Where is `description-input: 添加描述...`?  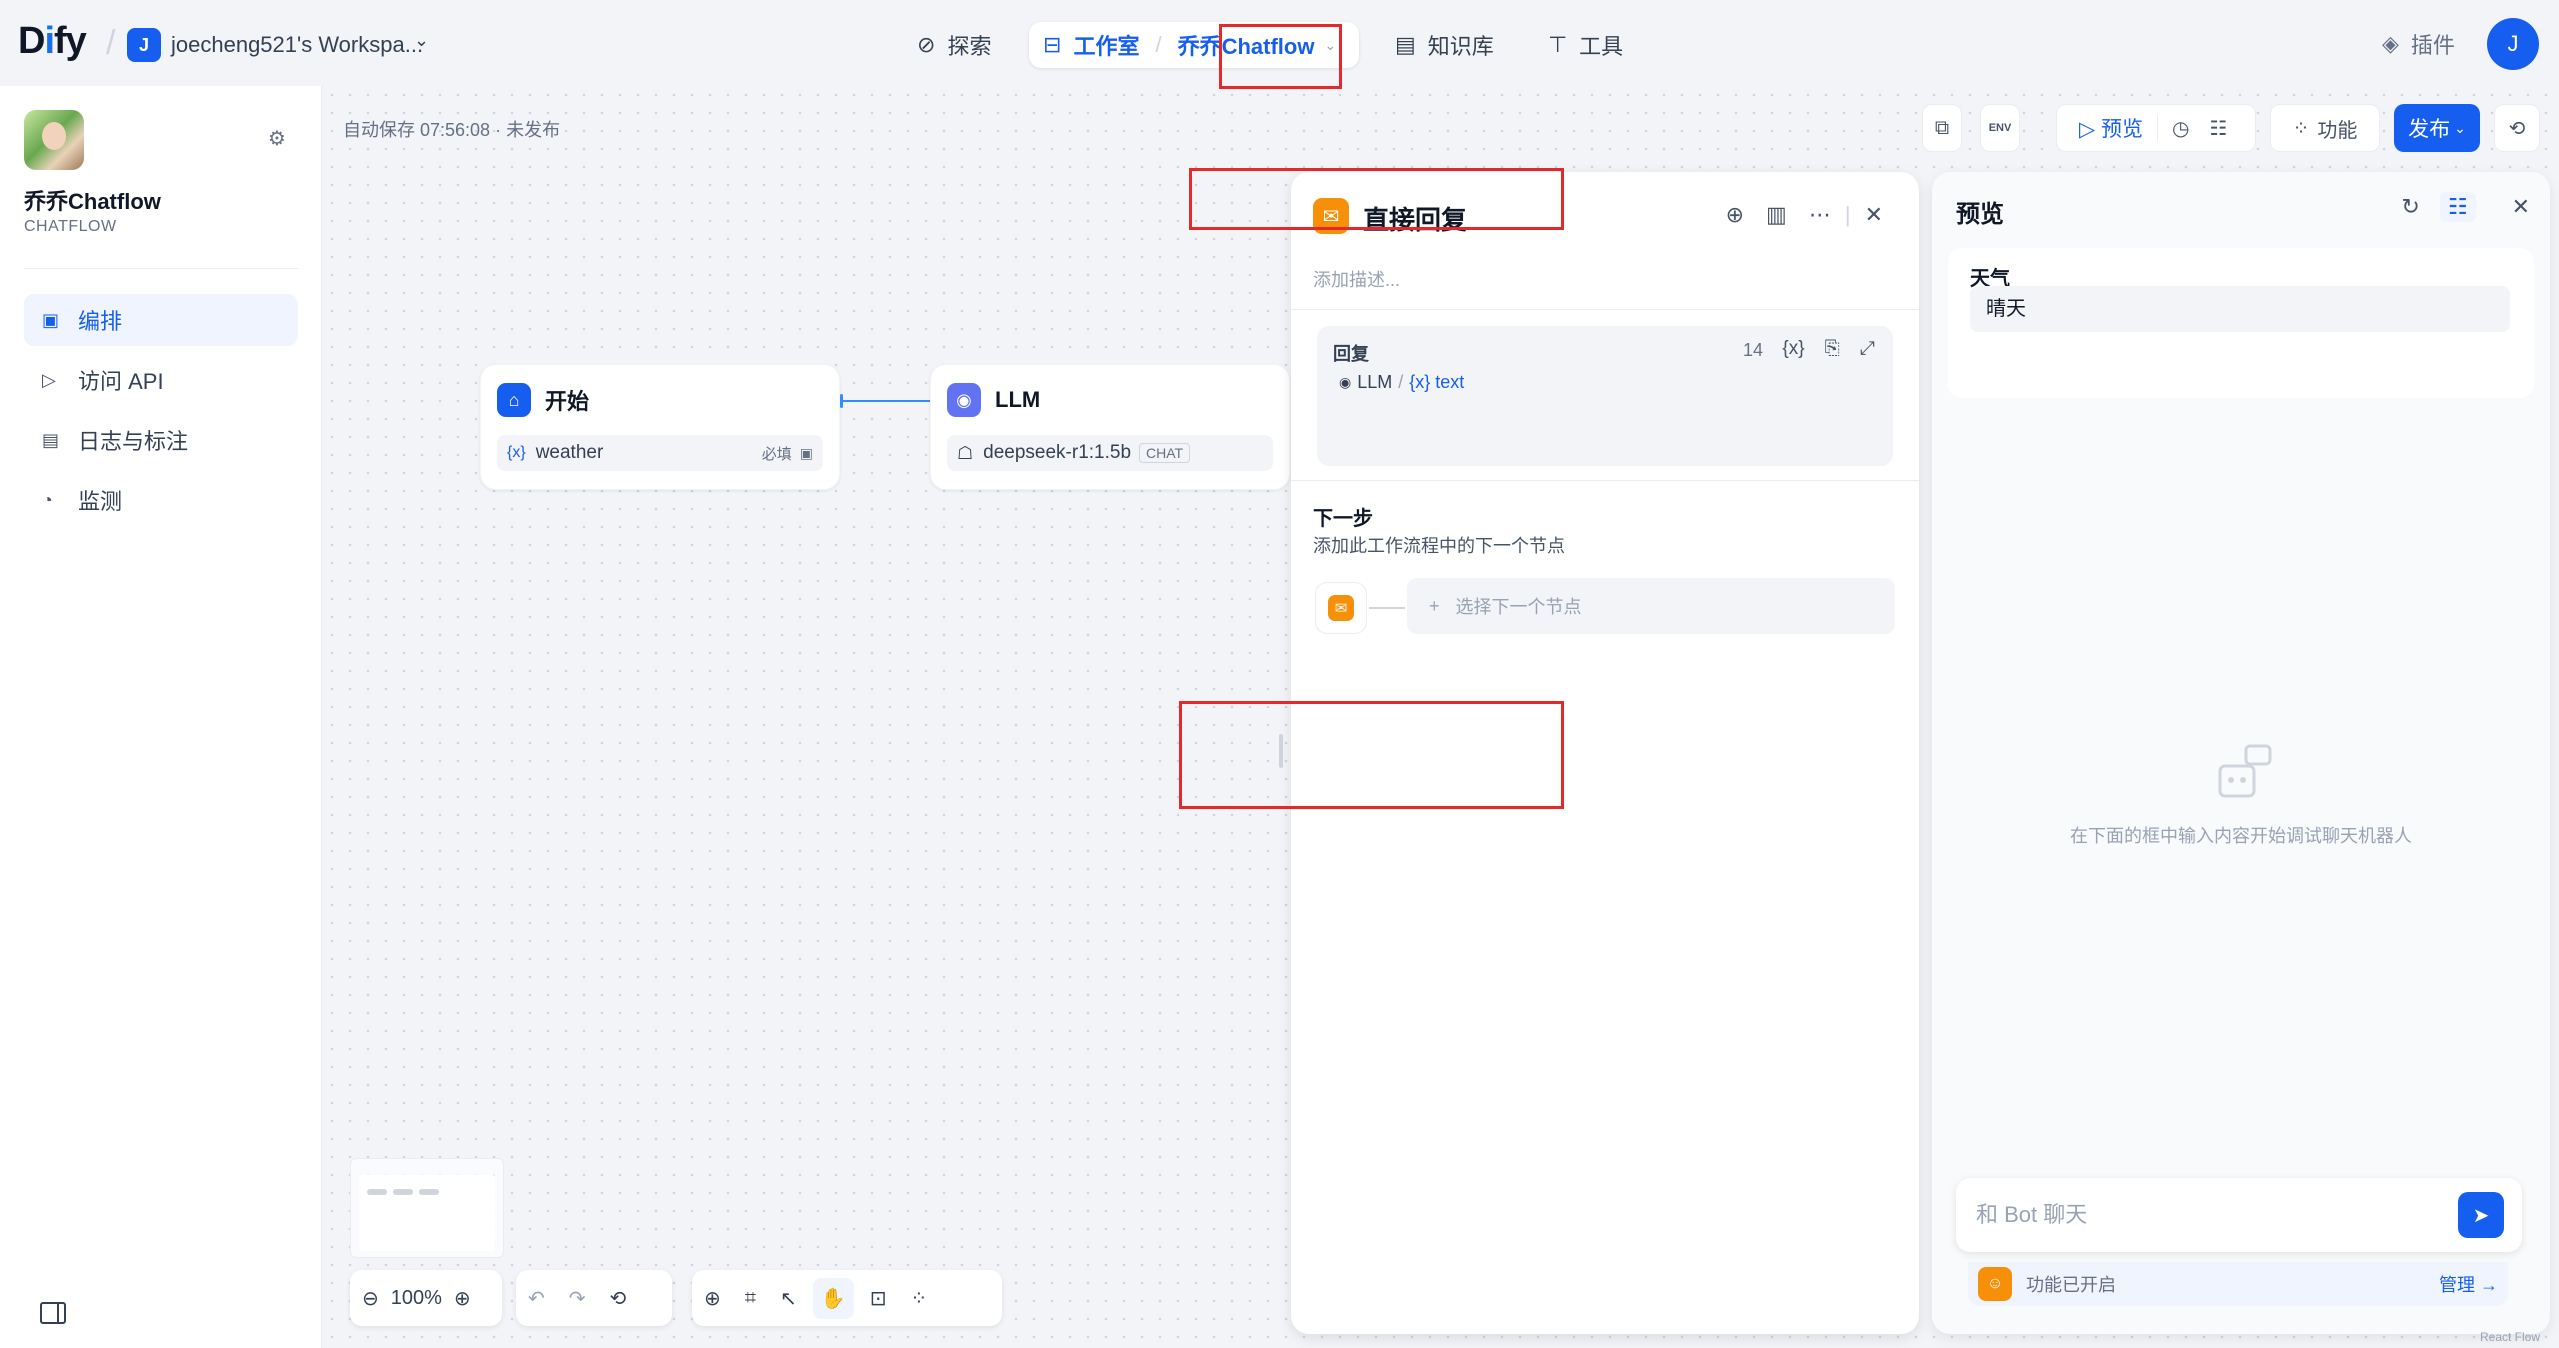 description-input: 添加描述... is located at coordinates (1356, 279).